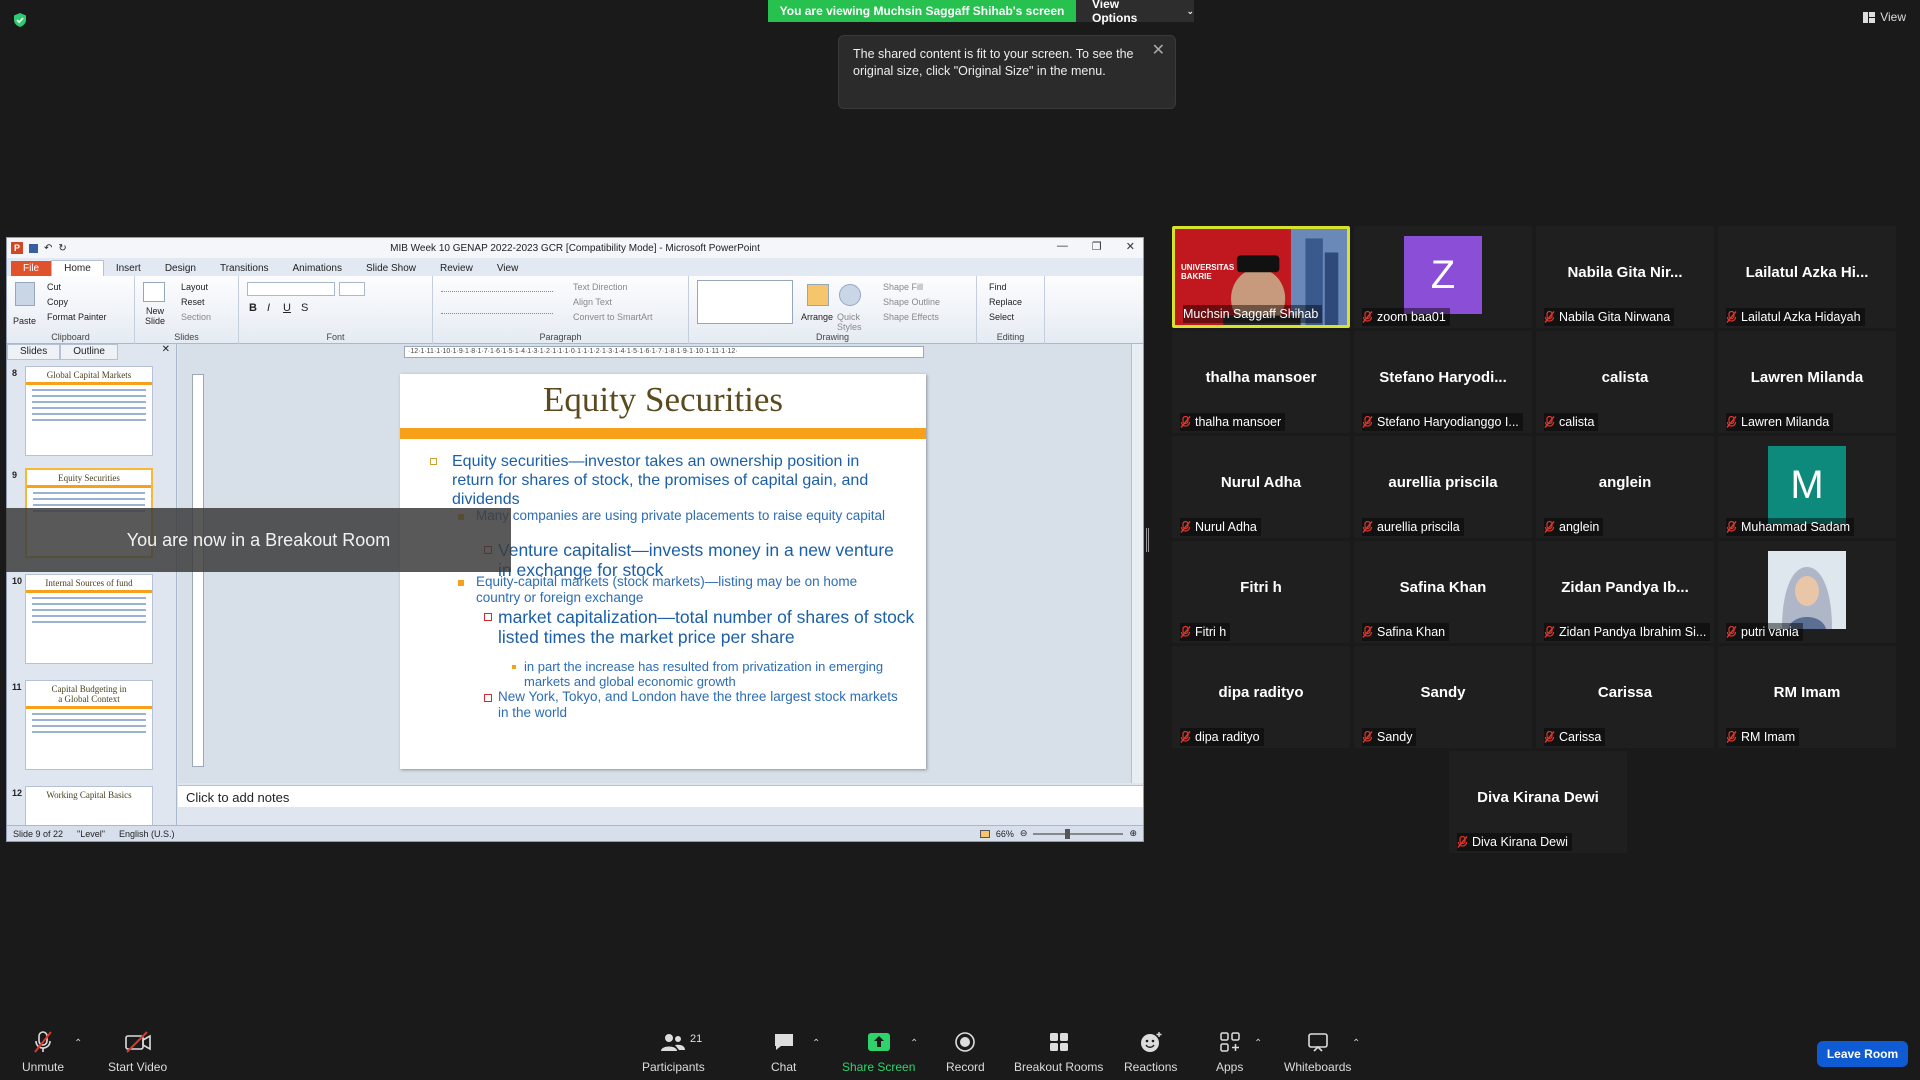 The image size is (1920, 1080). Describe the element at coordinates (25, 294) in the screenshot. I see `paste-icon` at that location.